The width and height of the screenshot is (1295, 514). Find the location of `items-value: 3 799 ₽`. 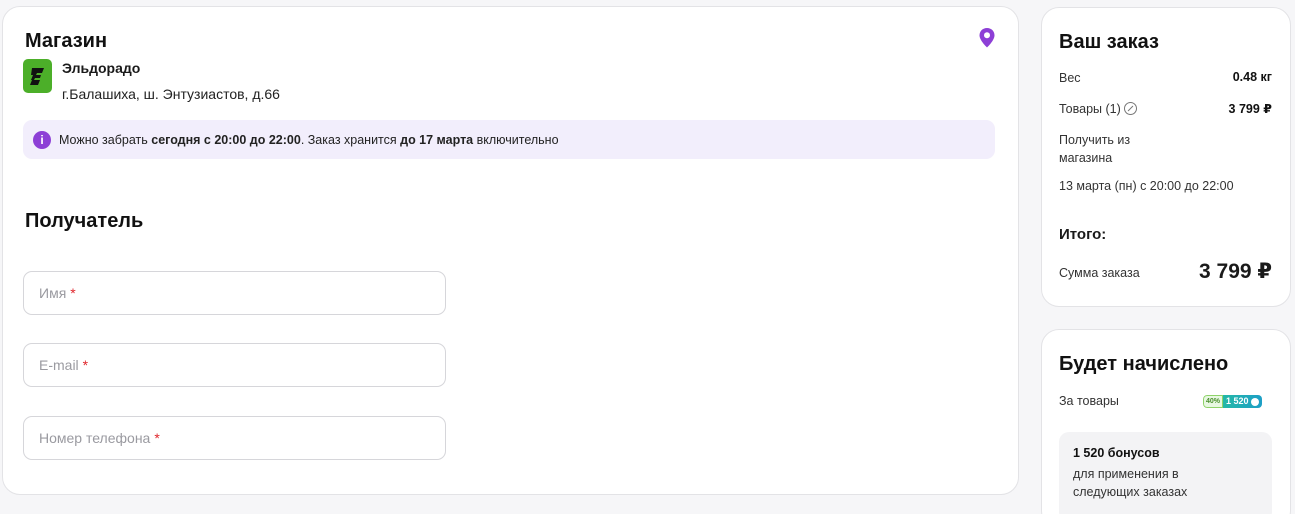

items-value: 3 799 ₽ is located at coordinates (1250, 109).